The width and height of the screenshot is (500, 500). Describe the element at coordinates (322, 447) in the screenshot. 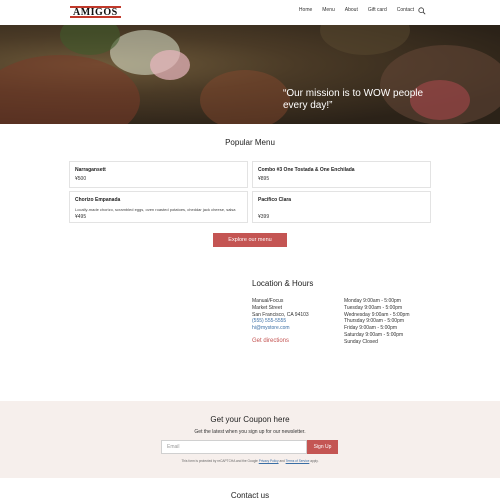

I see `sign-up-button: Sign Up` at that location.